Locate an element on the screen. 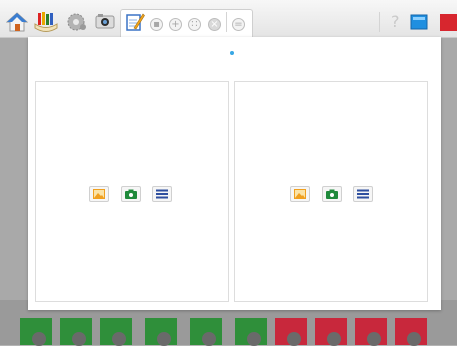  menu-icon: = is located at coordinates (238, 24).